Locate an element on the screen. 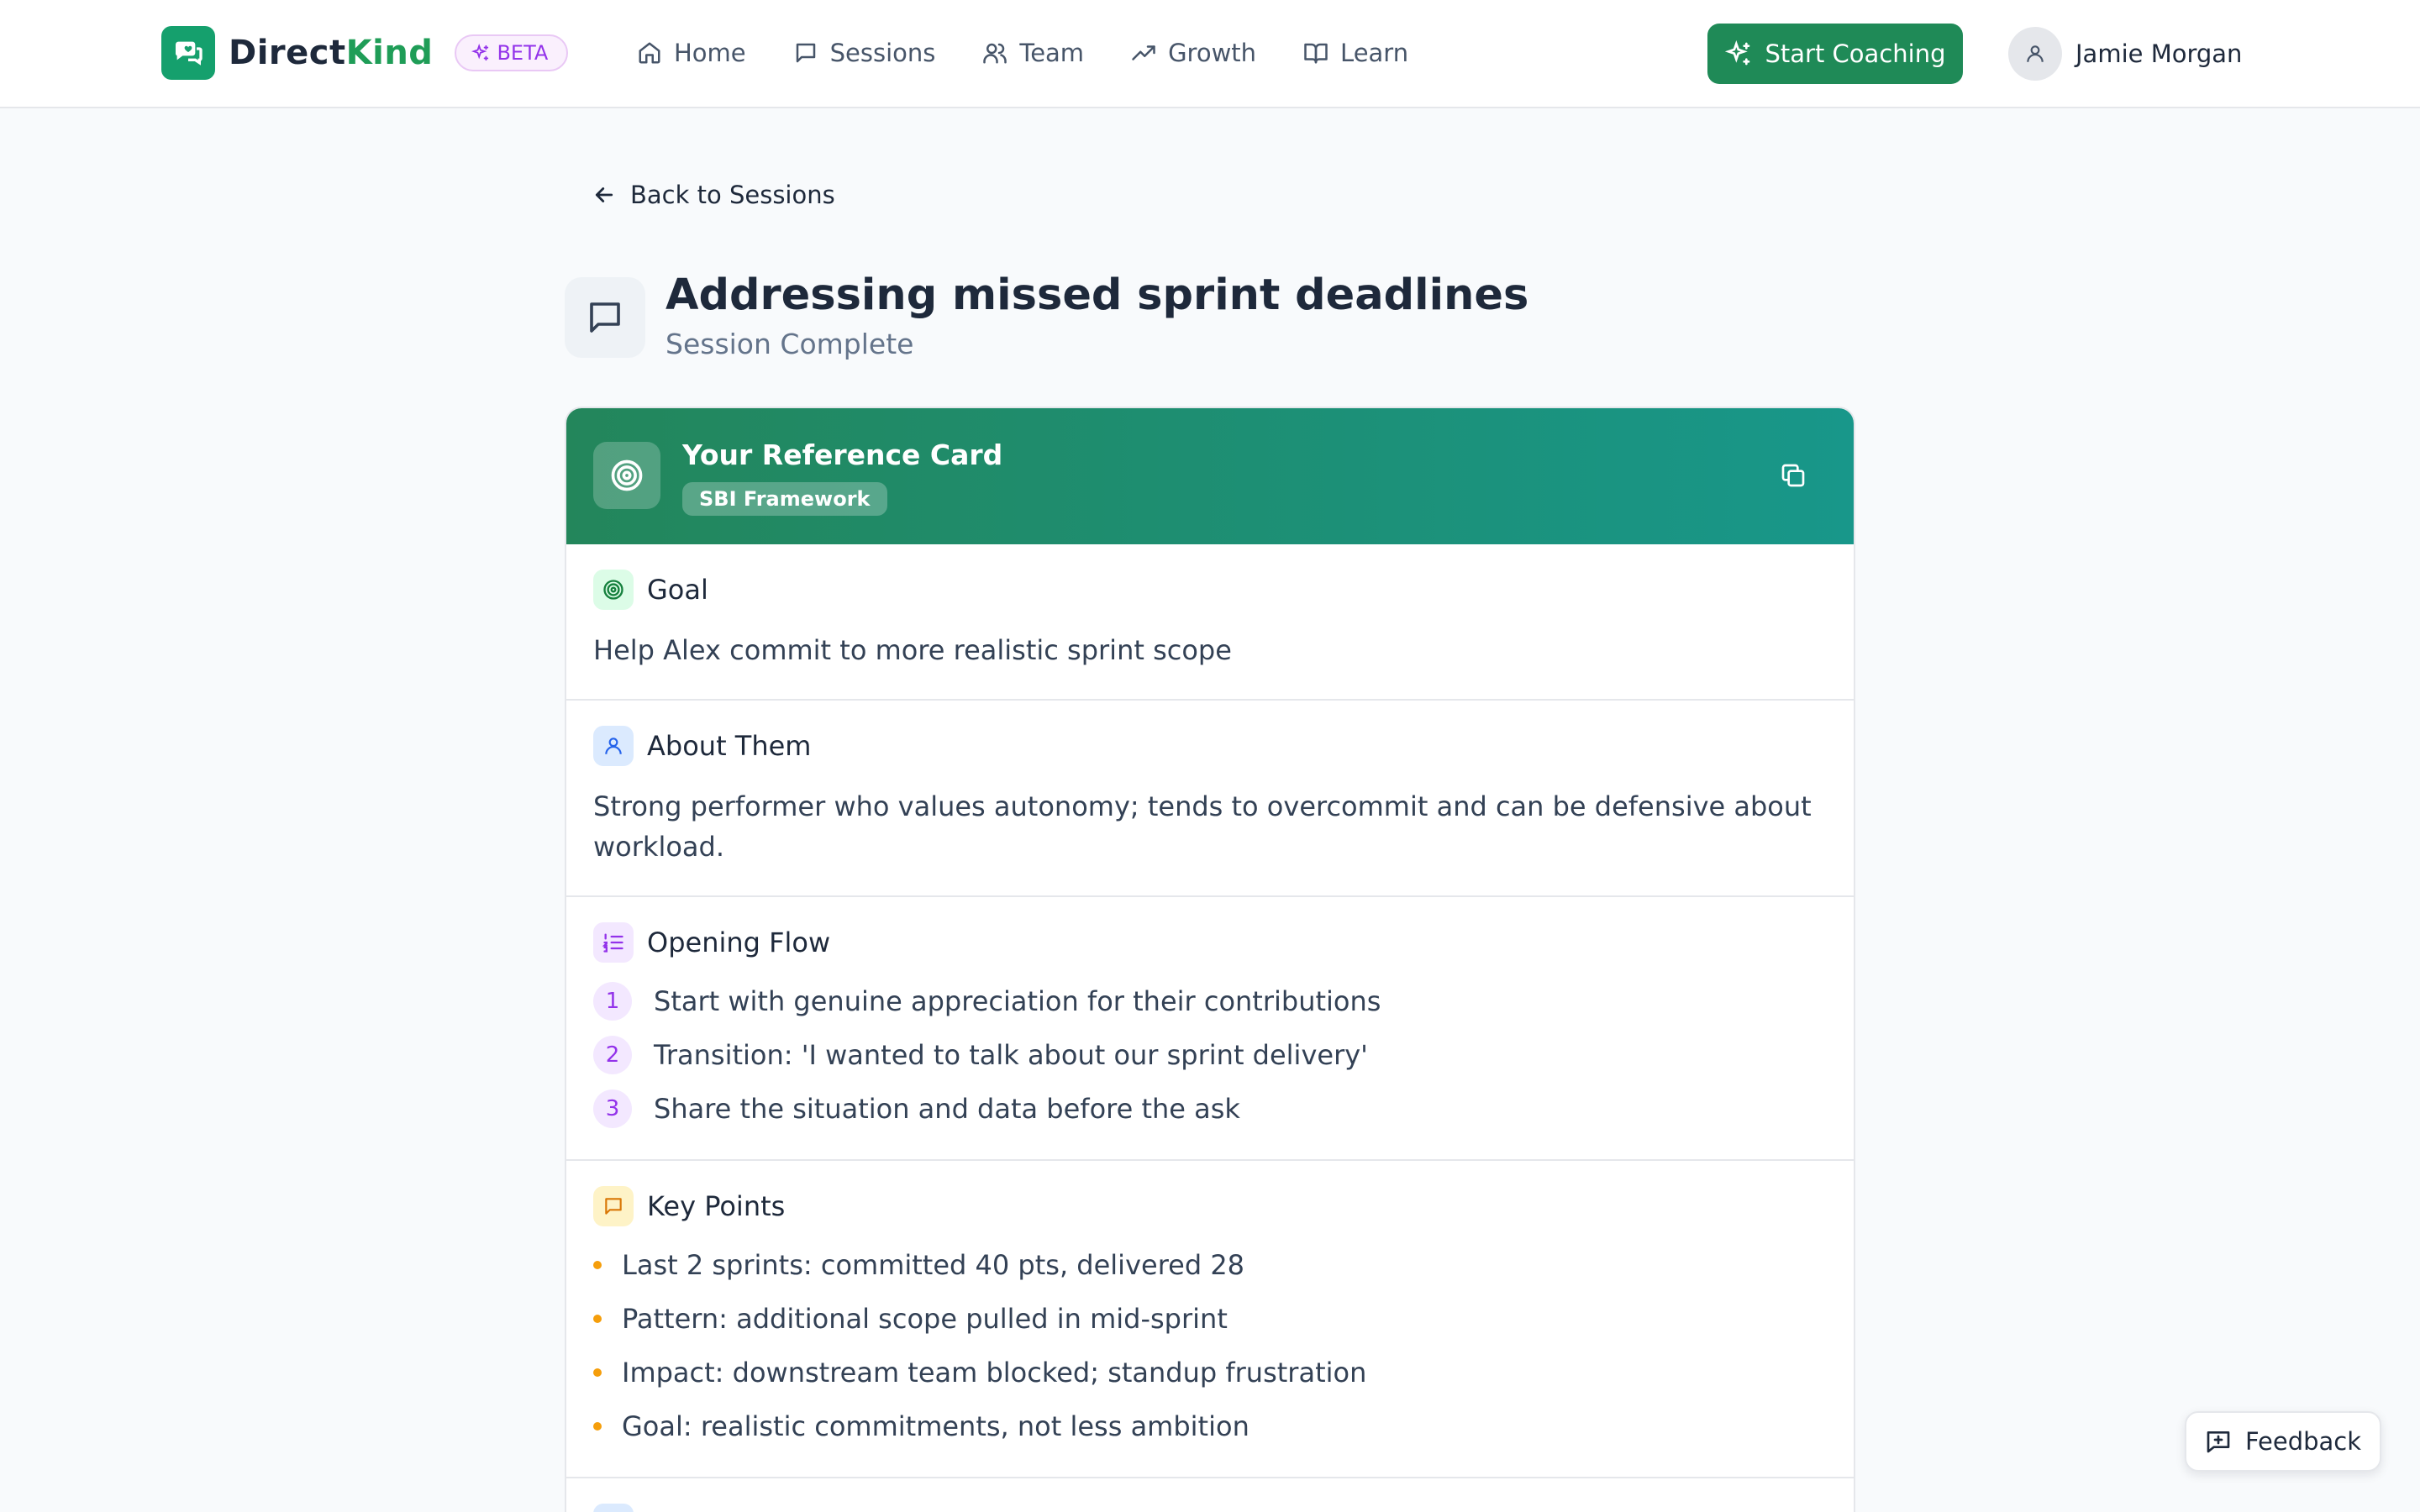  nav-item-label: Home is located at coordinates (710, 53).